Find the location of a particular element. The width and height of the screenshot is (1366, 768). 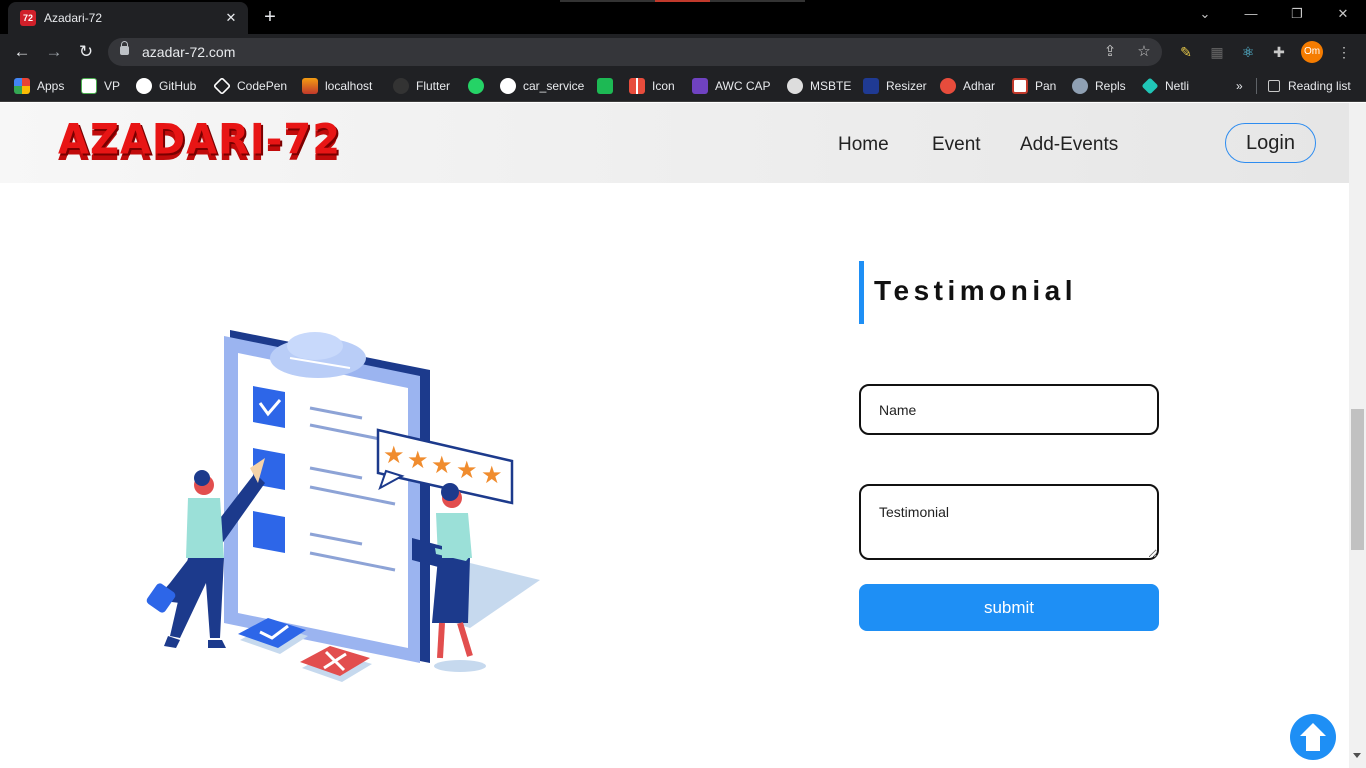

bookmark-github: GitHub is located at coordinates (166, 86).